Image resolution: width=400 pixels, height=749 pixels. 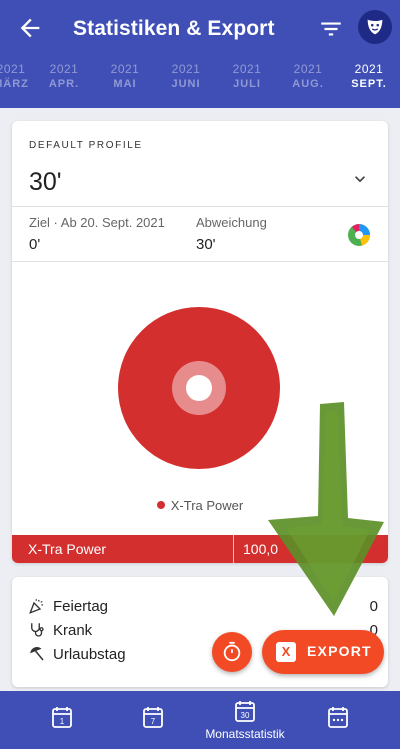 I want to click on filter-icon, so click(x=331, y=29).